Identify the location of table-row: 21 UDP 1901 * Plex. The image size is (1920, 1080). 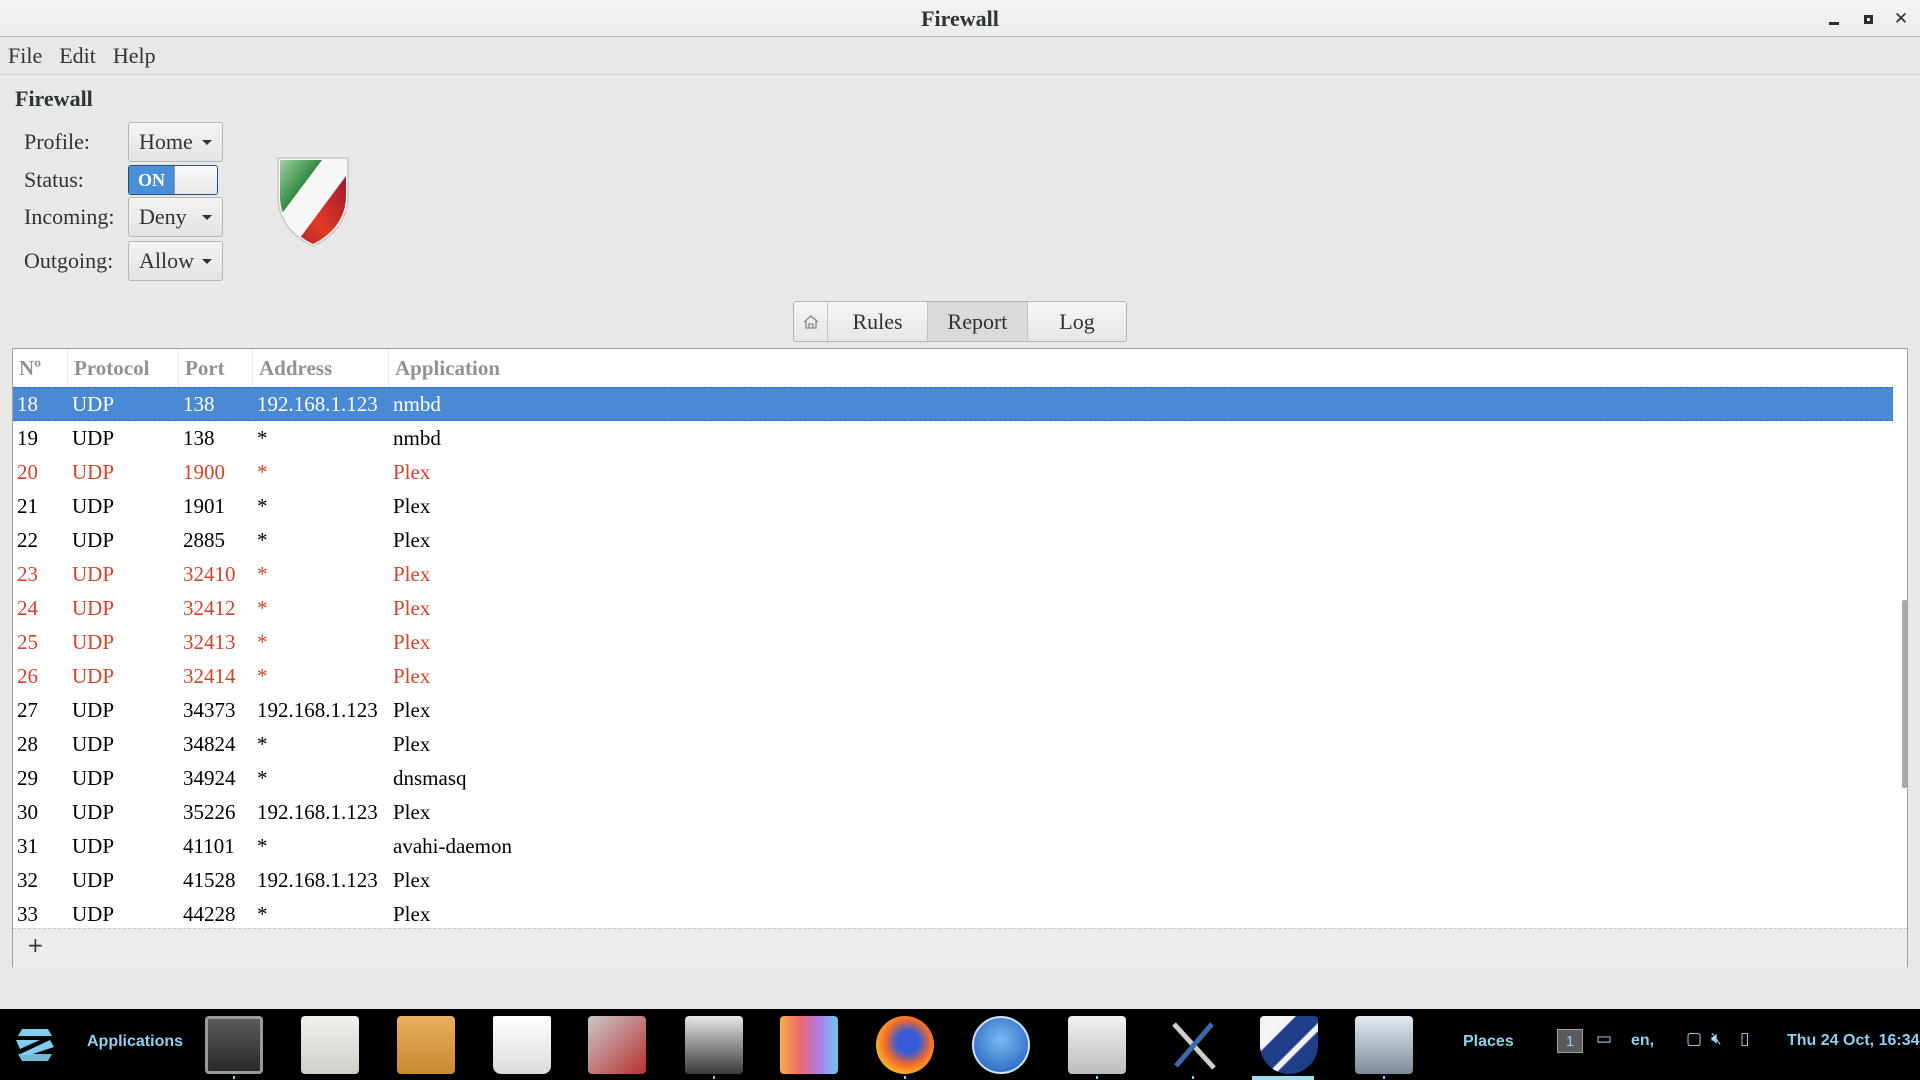
(953, 506).